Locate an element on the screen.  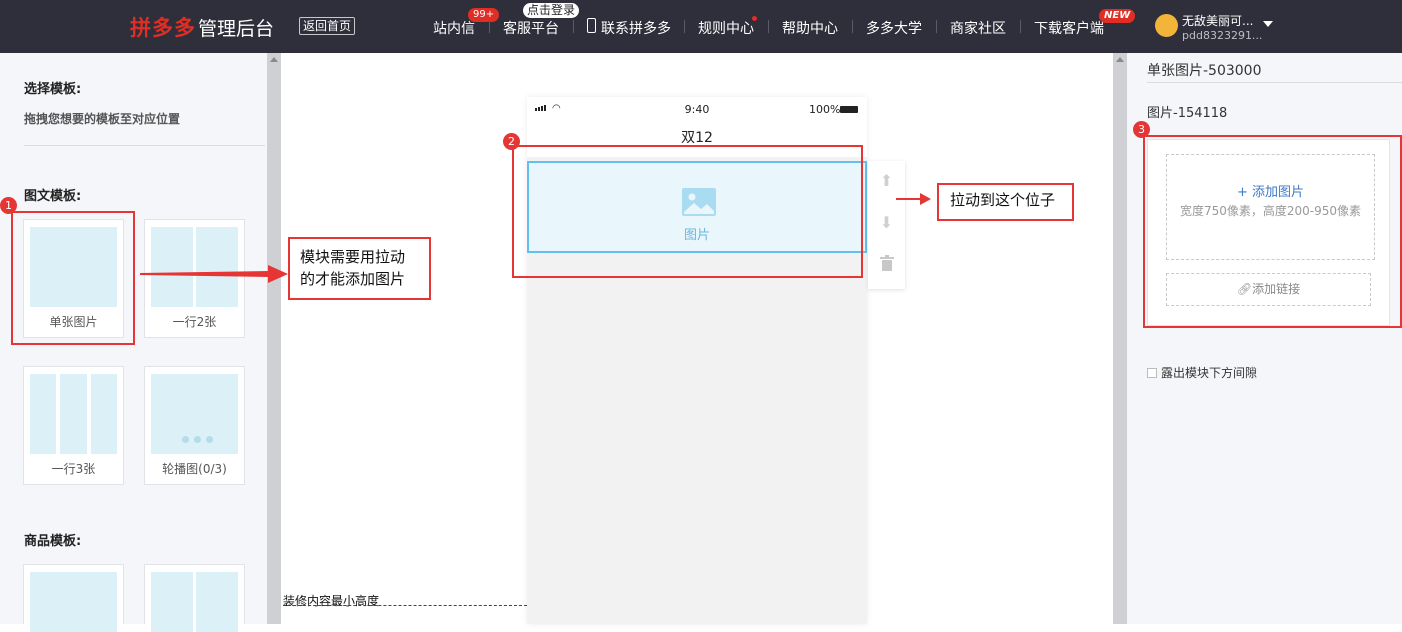
nav-download-client: 下载客户端 is located at coordinates (1069, 28).